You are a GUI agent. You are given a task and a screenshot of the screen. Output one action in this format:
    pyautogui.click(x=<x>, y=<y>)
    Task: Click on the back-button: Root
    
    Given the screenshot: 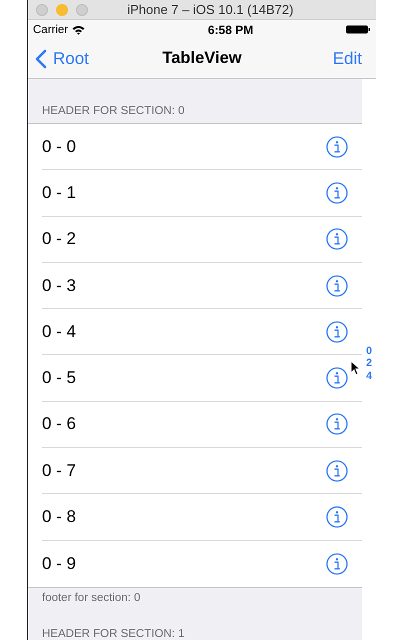 What is the action you would take?
    pyautogui.click(x=62, y=58)
    